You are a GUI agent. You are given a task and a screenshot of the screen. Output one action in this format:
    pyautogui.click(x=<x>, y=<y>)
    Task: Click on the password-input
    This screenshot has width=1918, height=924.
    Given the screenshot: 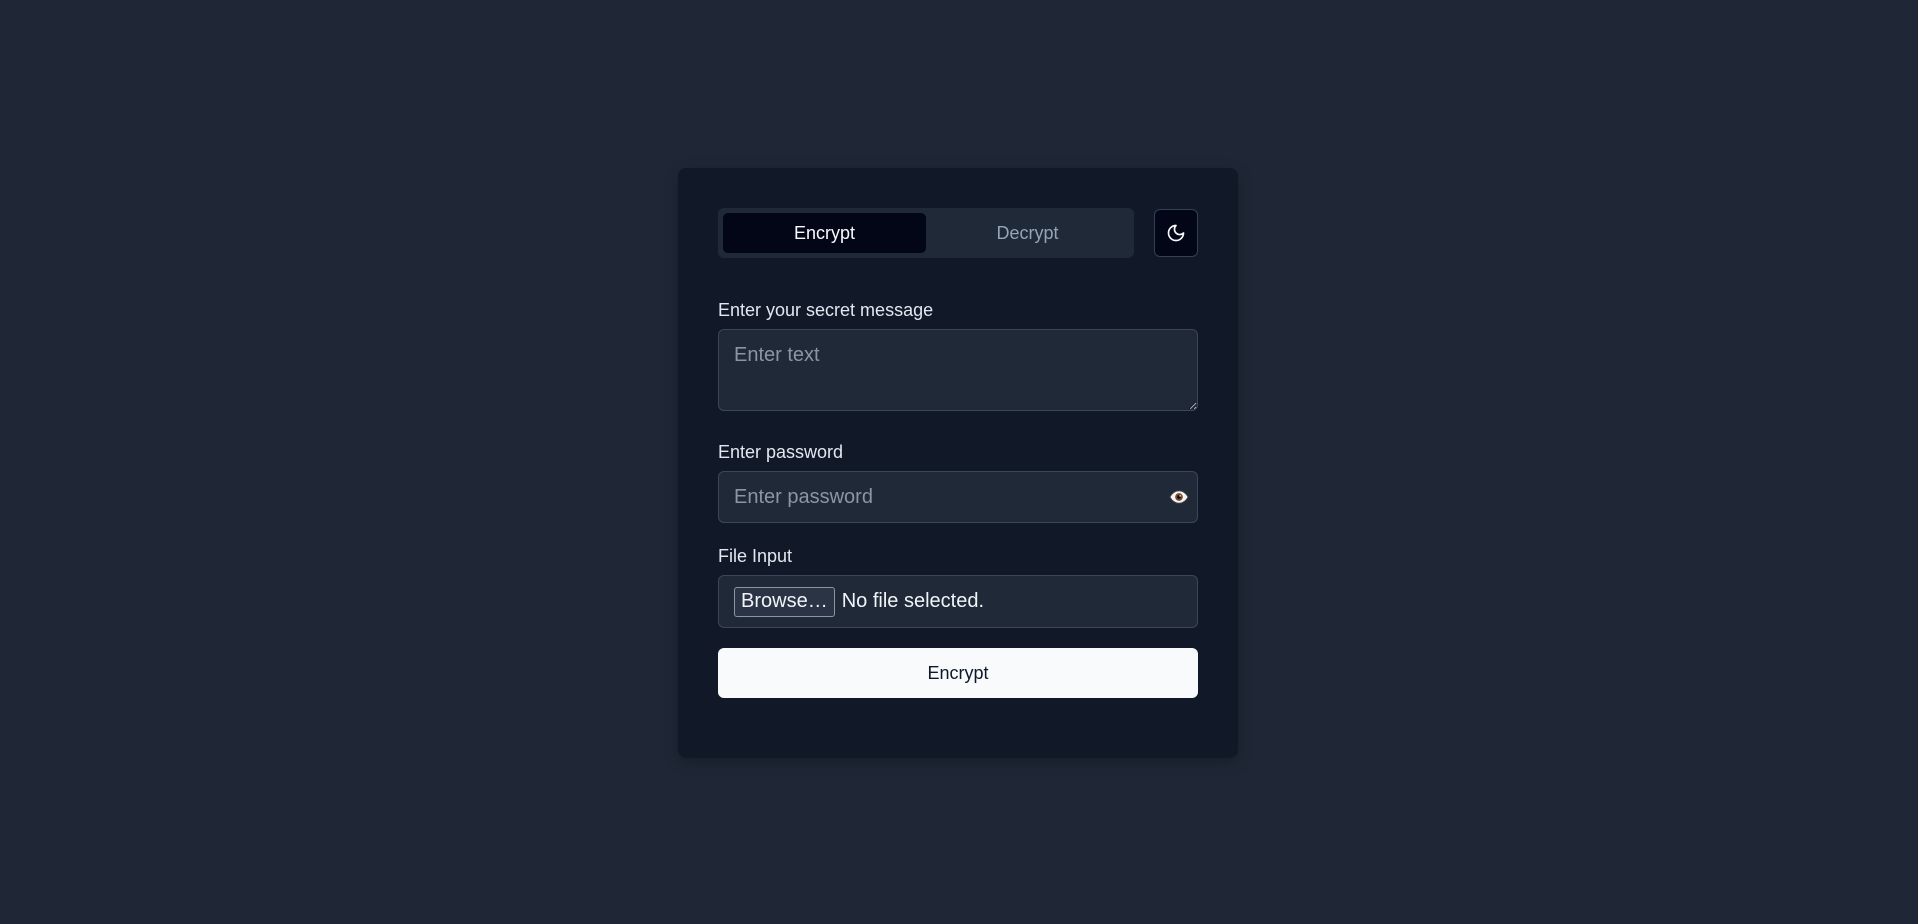 What is the action you would take?
    pyautogui.click(x=958, y=497)
    